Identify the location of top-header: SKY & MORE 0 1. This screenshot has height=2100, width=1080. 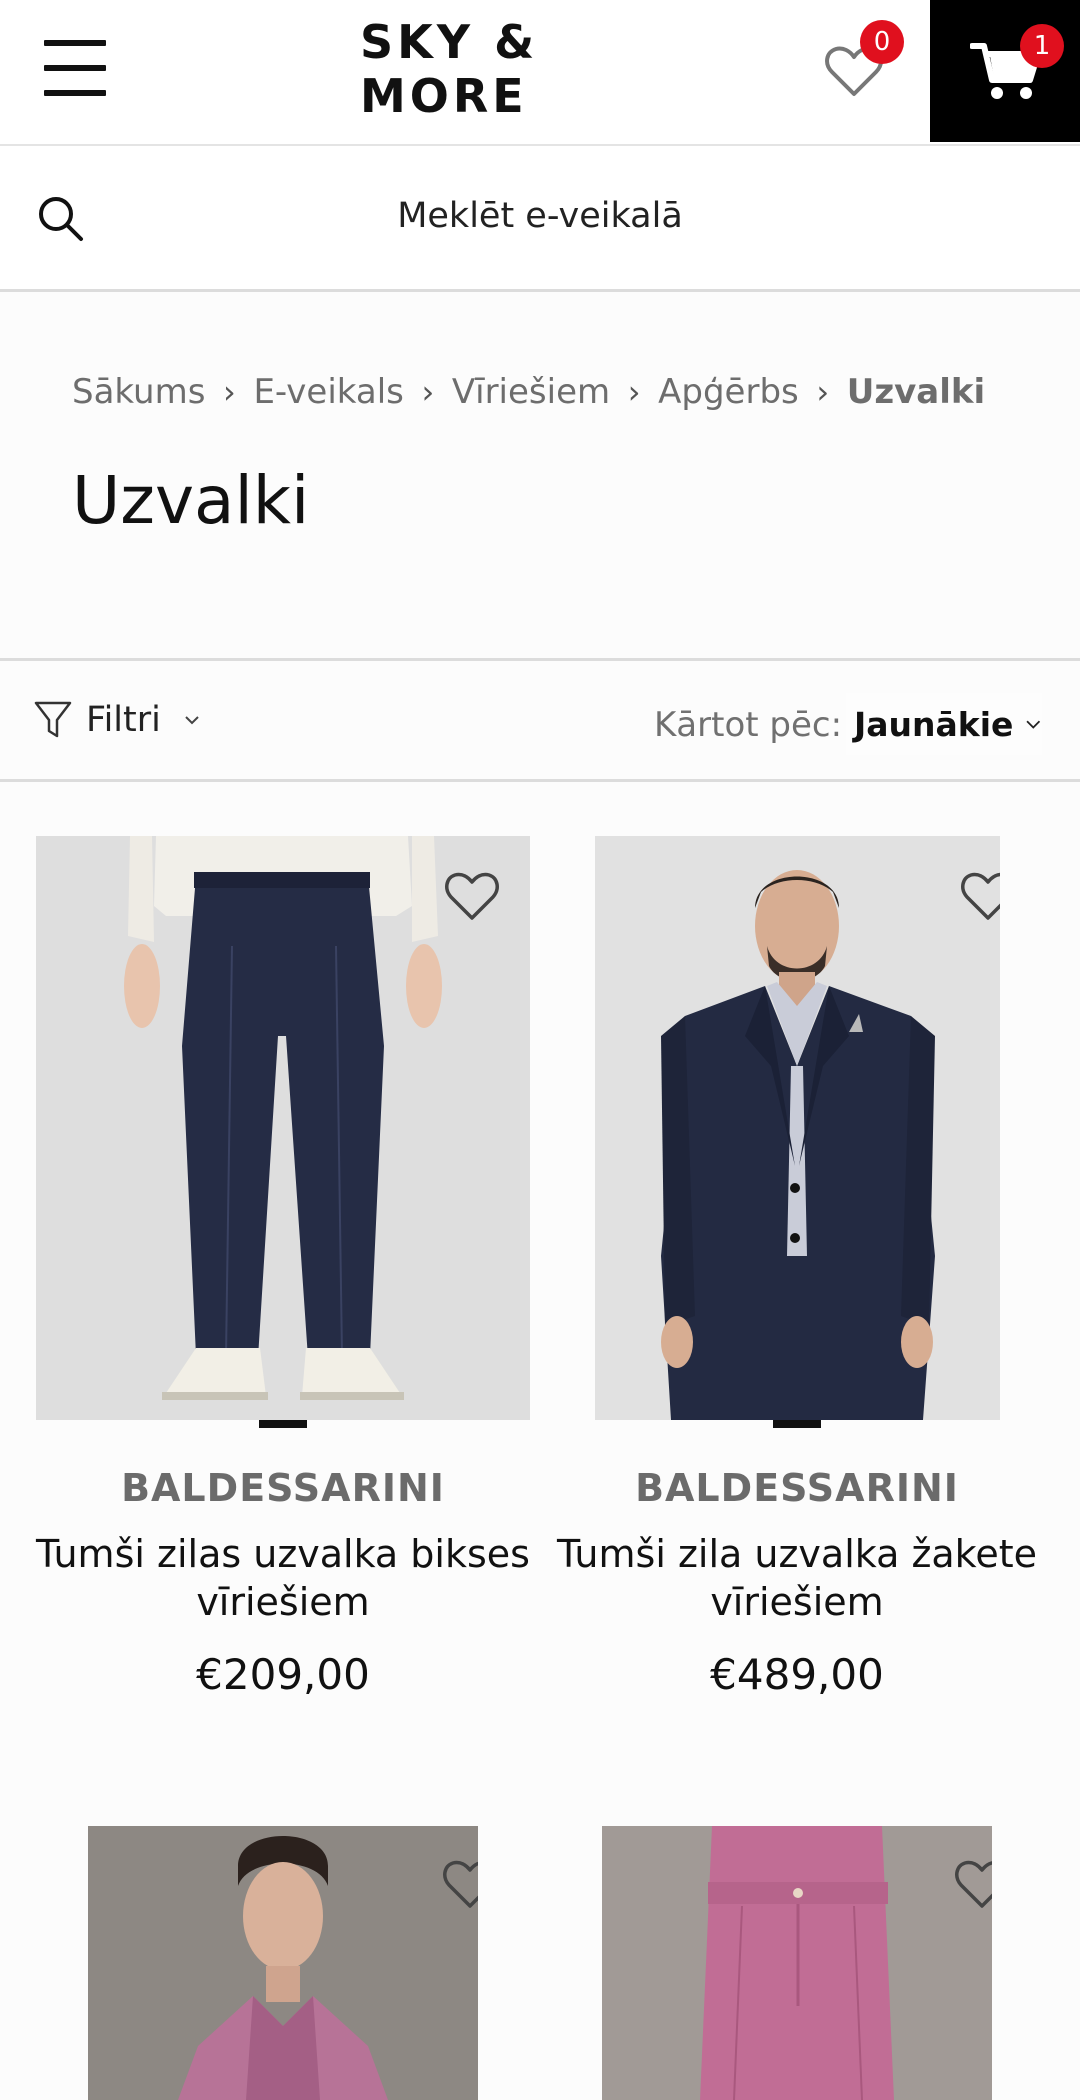
(540, 73).